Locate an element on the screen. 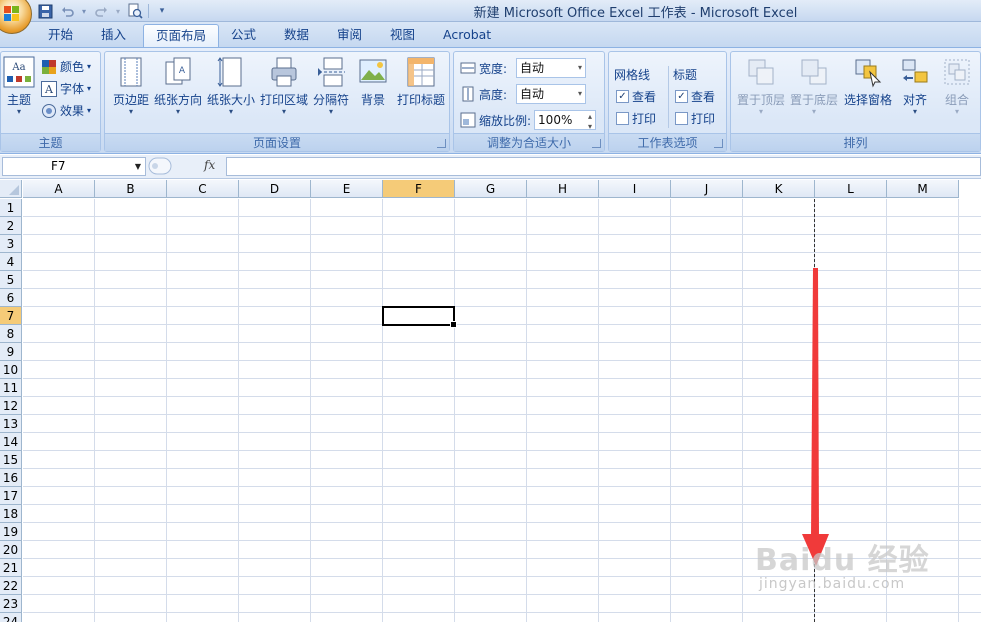 This screenshot has height=622, width=981. arrow-shaft is located at coordinates (815, 403).